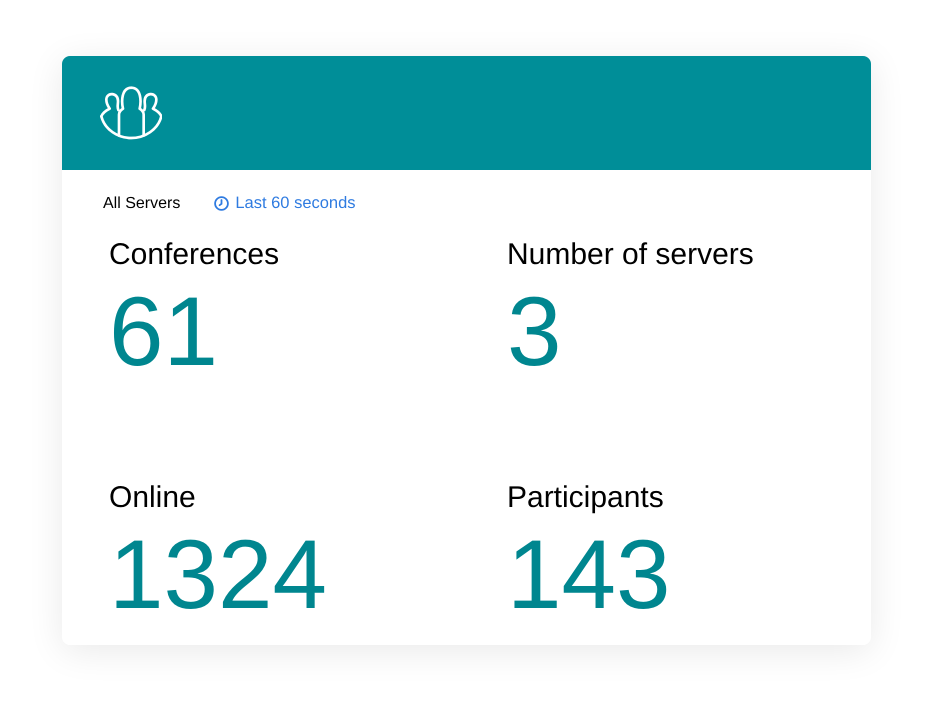 The image size is (932, 711). What do you see at coordinates (218, 574) in the screenshot?
I see `stat-value: 1324` at bounding box center [218, 574].